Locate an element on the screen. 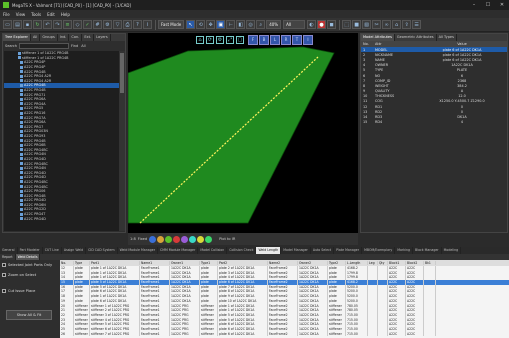 The image size is (509, 338). menu-tools: Tools is located at coordinates (36, 14).